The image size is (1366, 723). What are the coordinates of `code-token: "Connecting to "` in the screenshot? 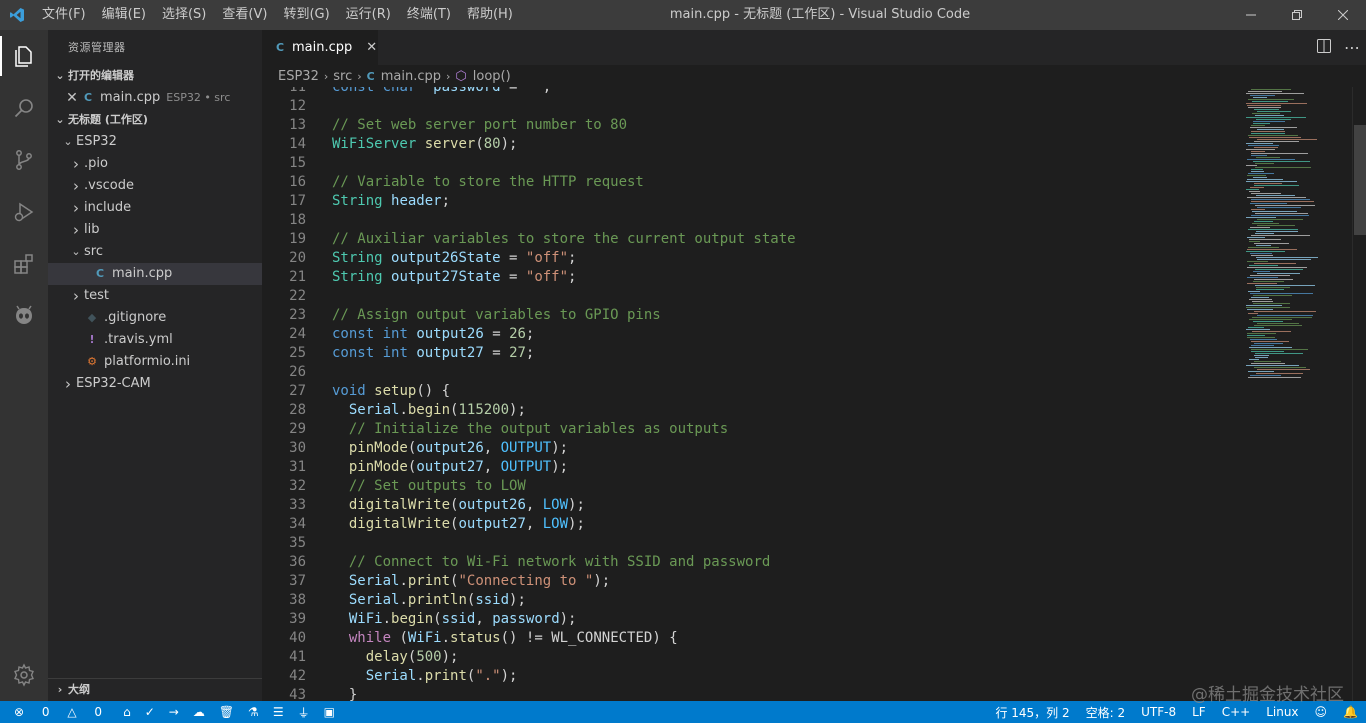 It's located at (526, 581).